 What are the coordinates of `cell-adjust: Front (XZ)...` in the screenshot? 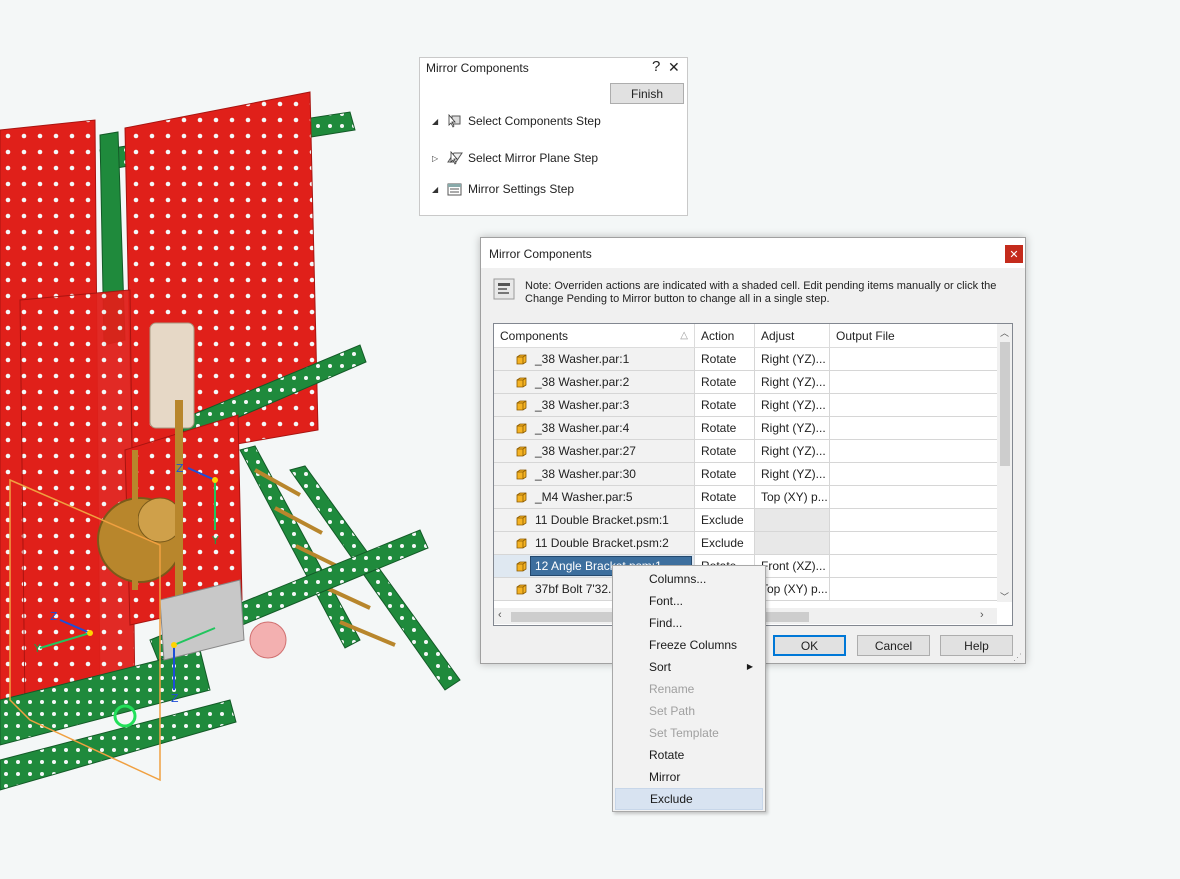 It's located at (792, 566).